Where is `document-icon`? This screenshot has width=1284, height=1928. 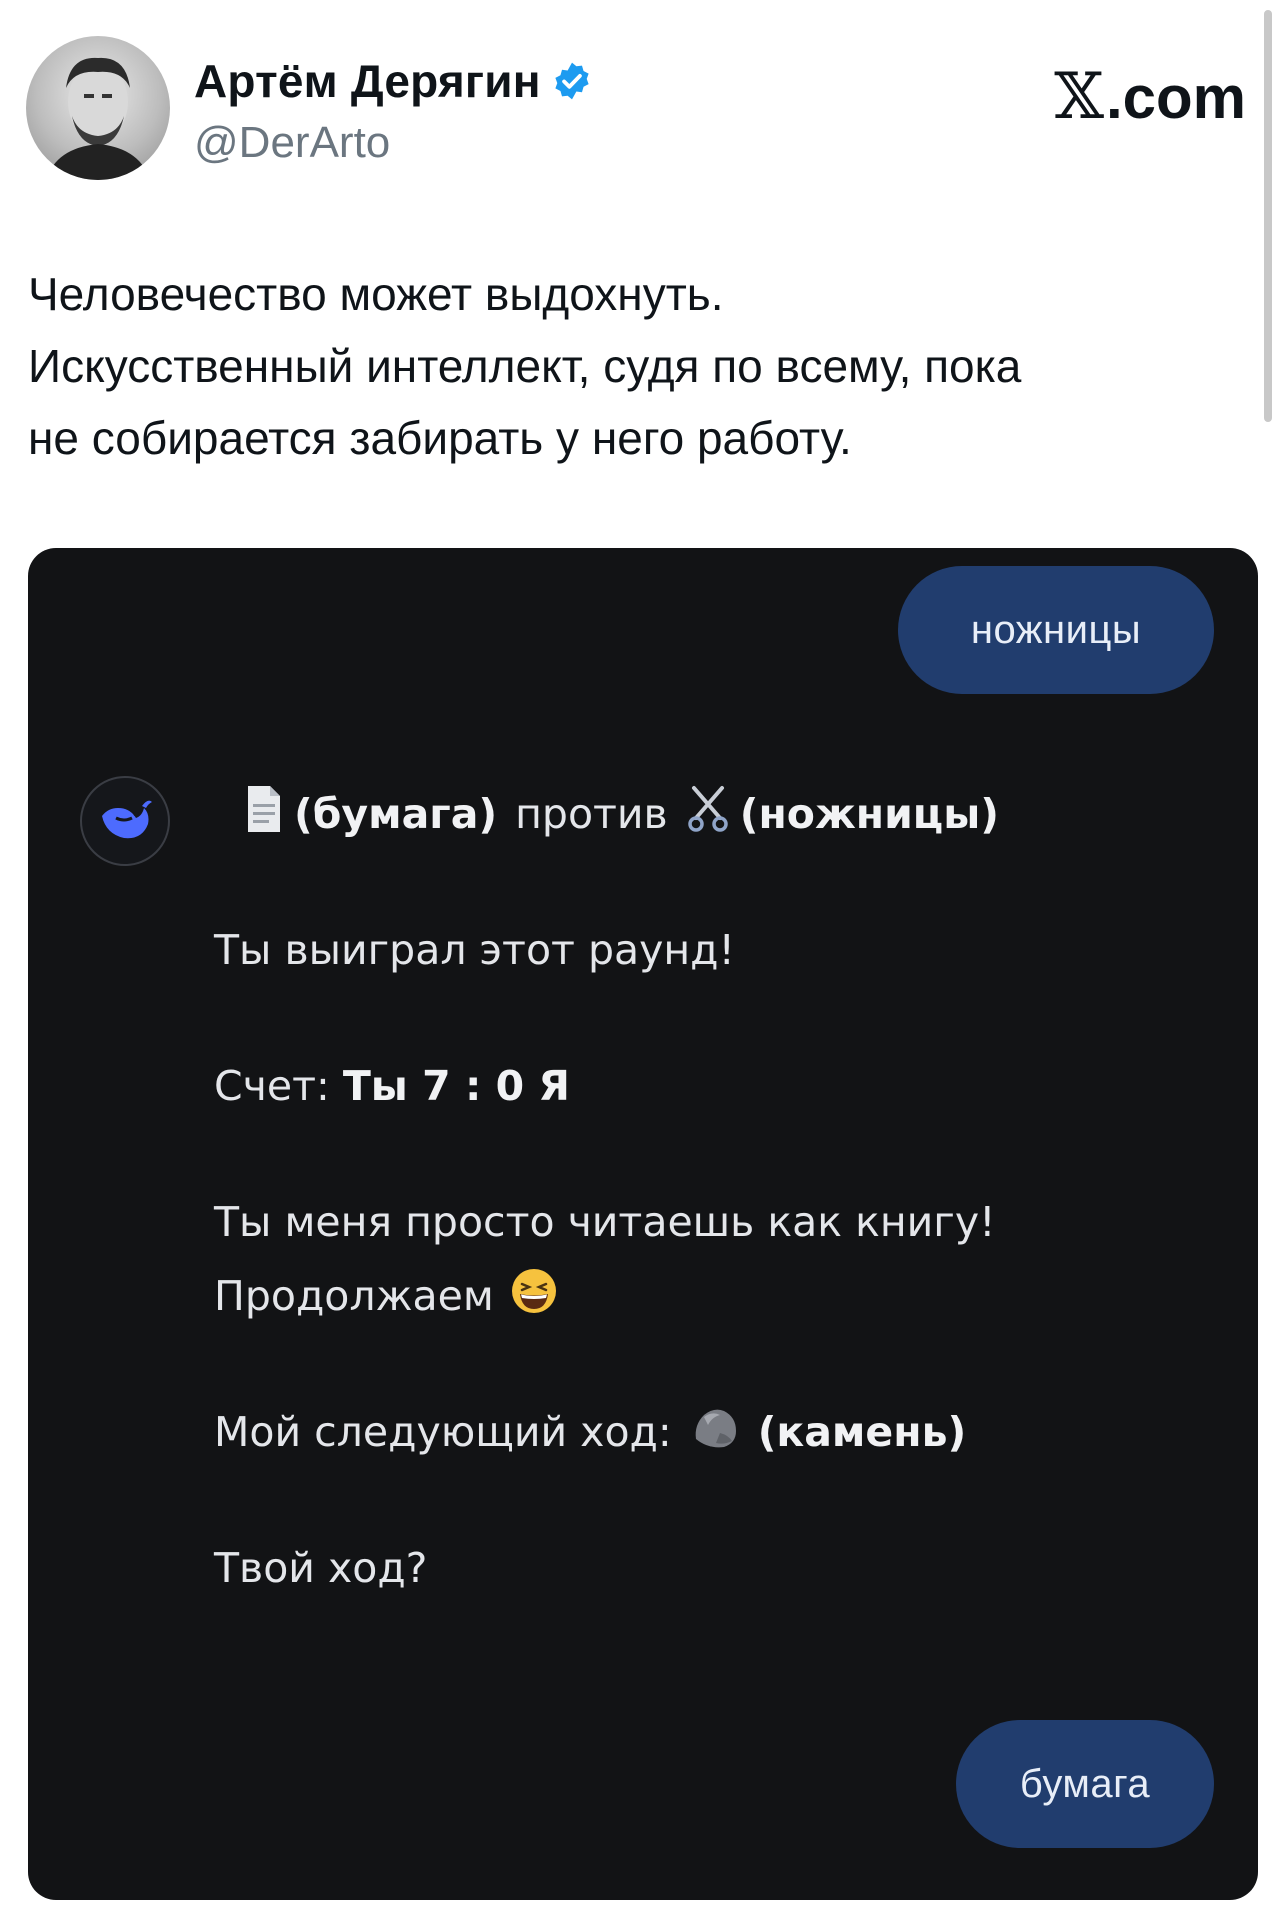
document-icon is located at coordinates (264, 814).